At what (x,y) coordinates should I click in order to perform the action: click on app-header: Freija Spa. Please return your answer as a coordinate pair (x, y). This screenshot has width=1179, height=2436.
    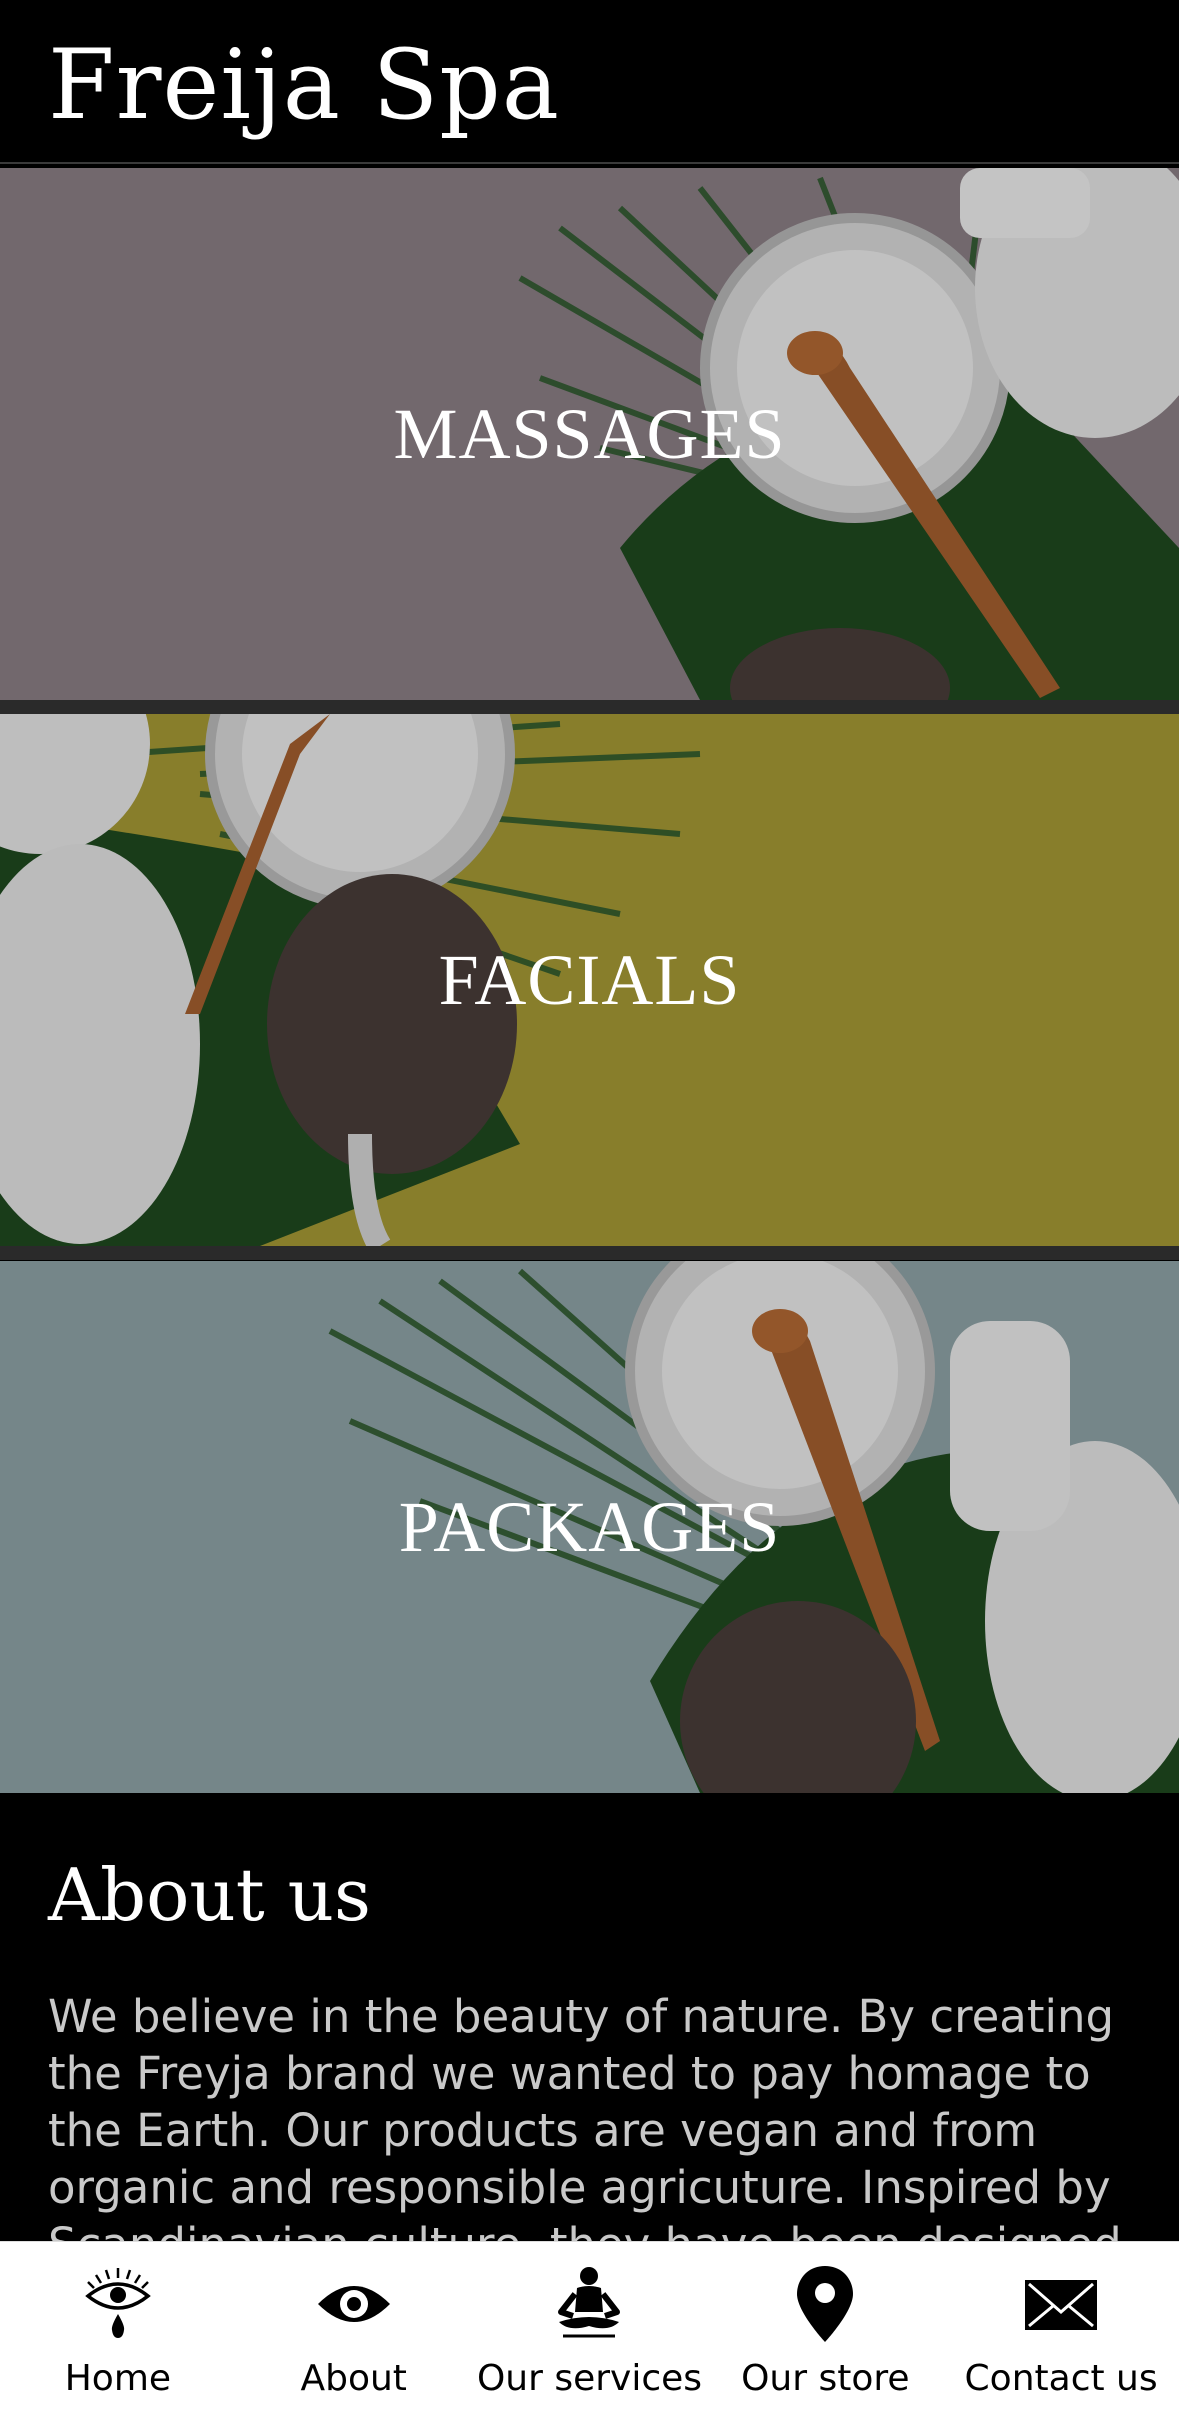
    Looking at the image, I should click on (589, 82).